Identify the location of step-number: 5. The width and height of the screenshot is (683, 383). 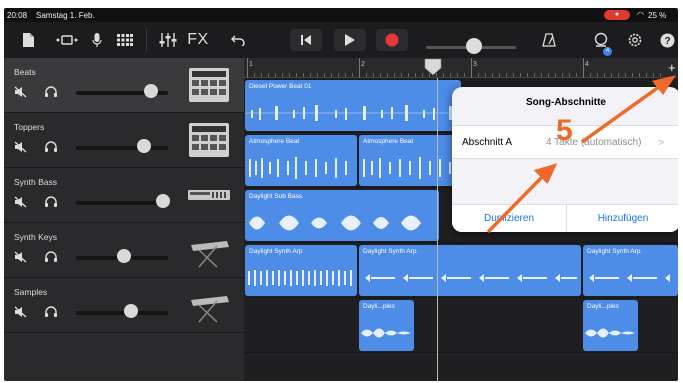
(564, 130).